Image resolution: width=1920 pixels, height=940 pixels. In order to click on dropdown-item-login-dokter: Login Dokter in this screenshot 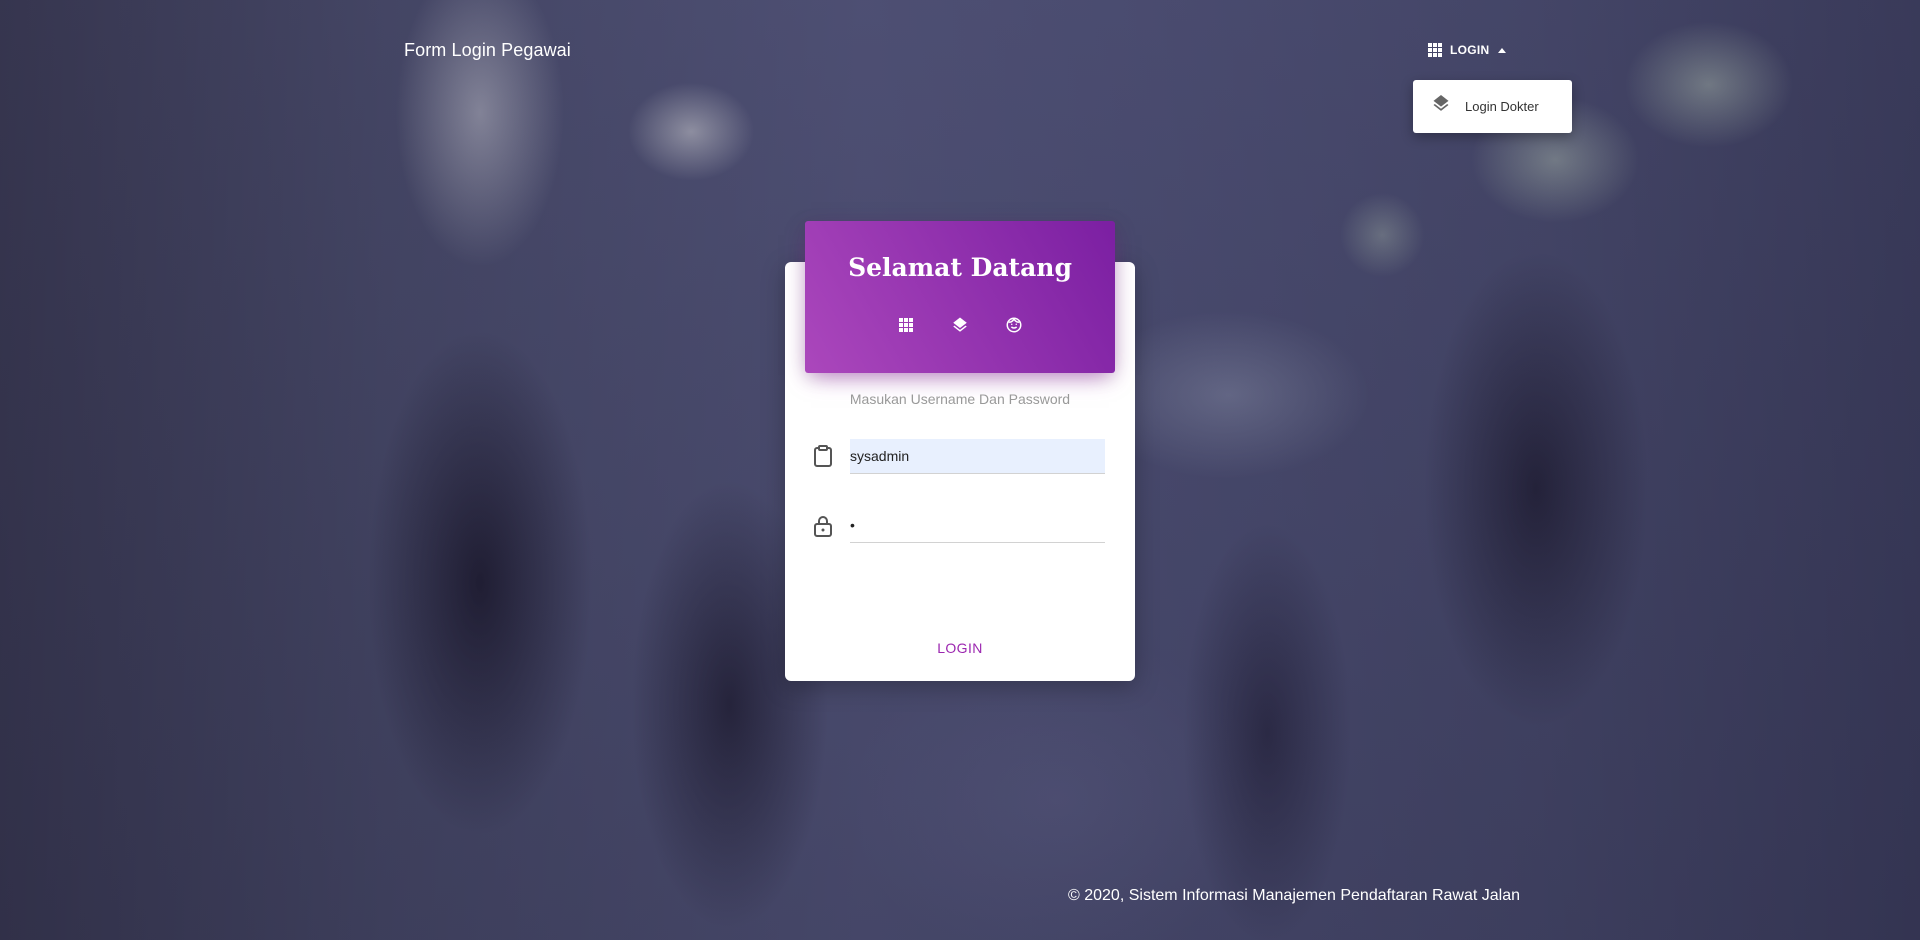, I will do `click(1492, 106)`.